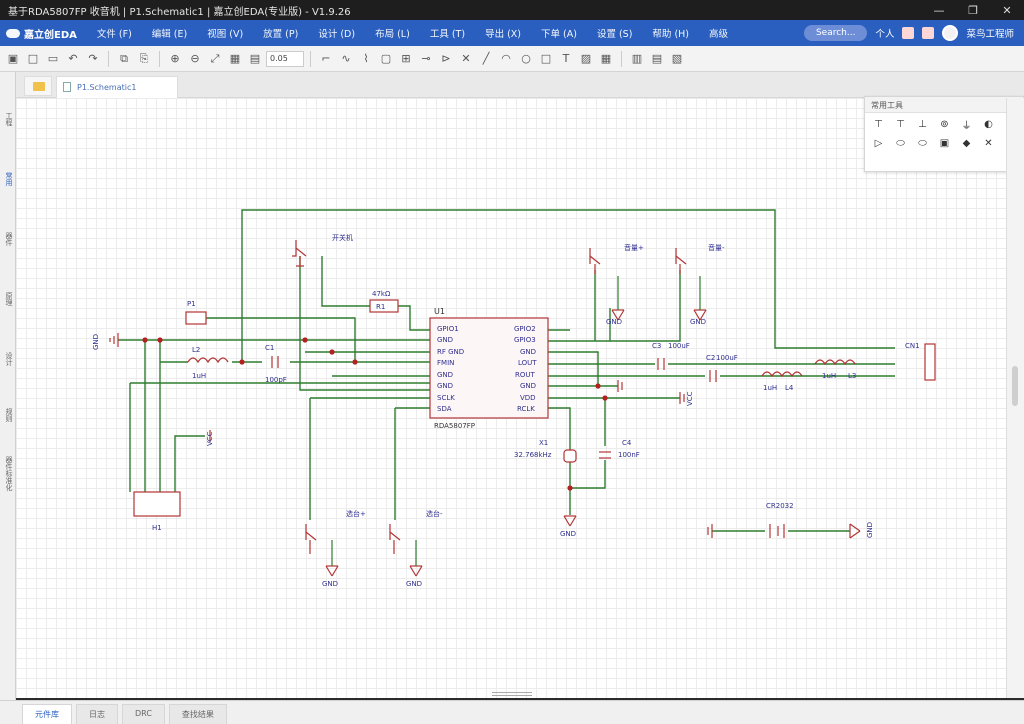  What do you see at coordinates (8, 359) in the screenshot?
I see `tab-design: 设计` at bounding box center [8, 359].